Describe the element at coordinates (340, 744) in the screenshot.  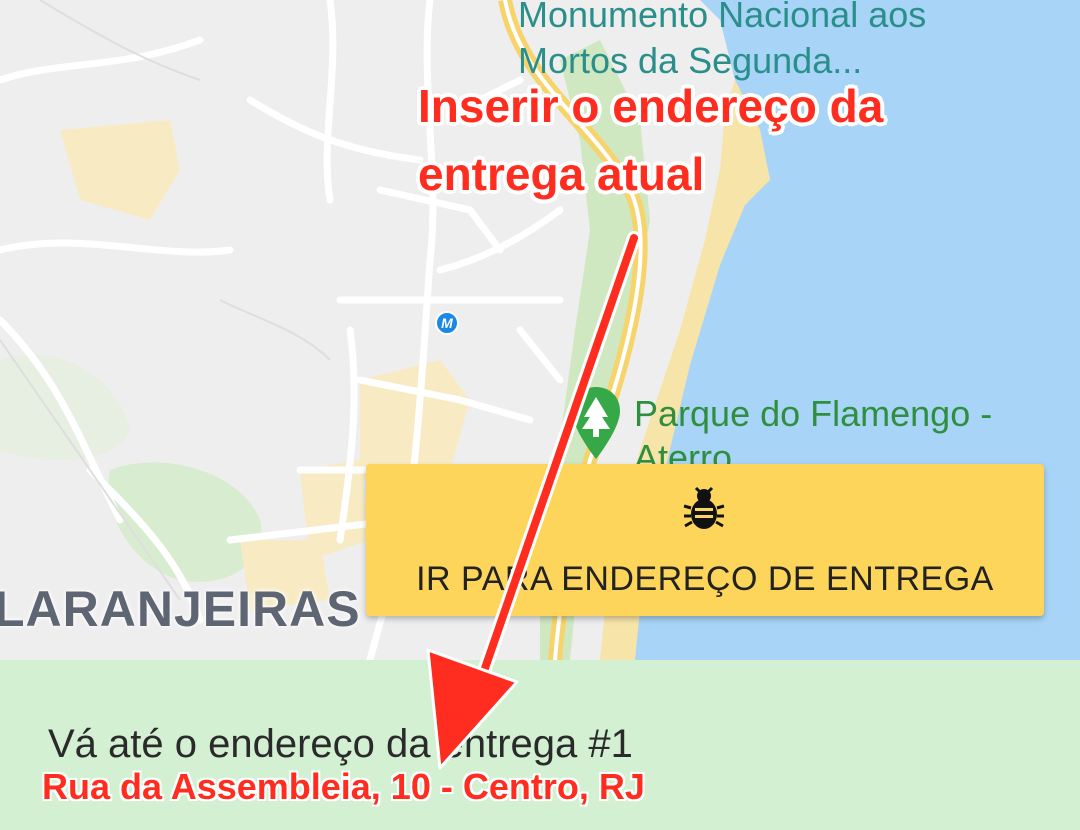
I see `delivery-instruction: Vá até o endereço da entrega #1` at that location.